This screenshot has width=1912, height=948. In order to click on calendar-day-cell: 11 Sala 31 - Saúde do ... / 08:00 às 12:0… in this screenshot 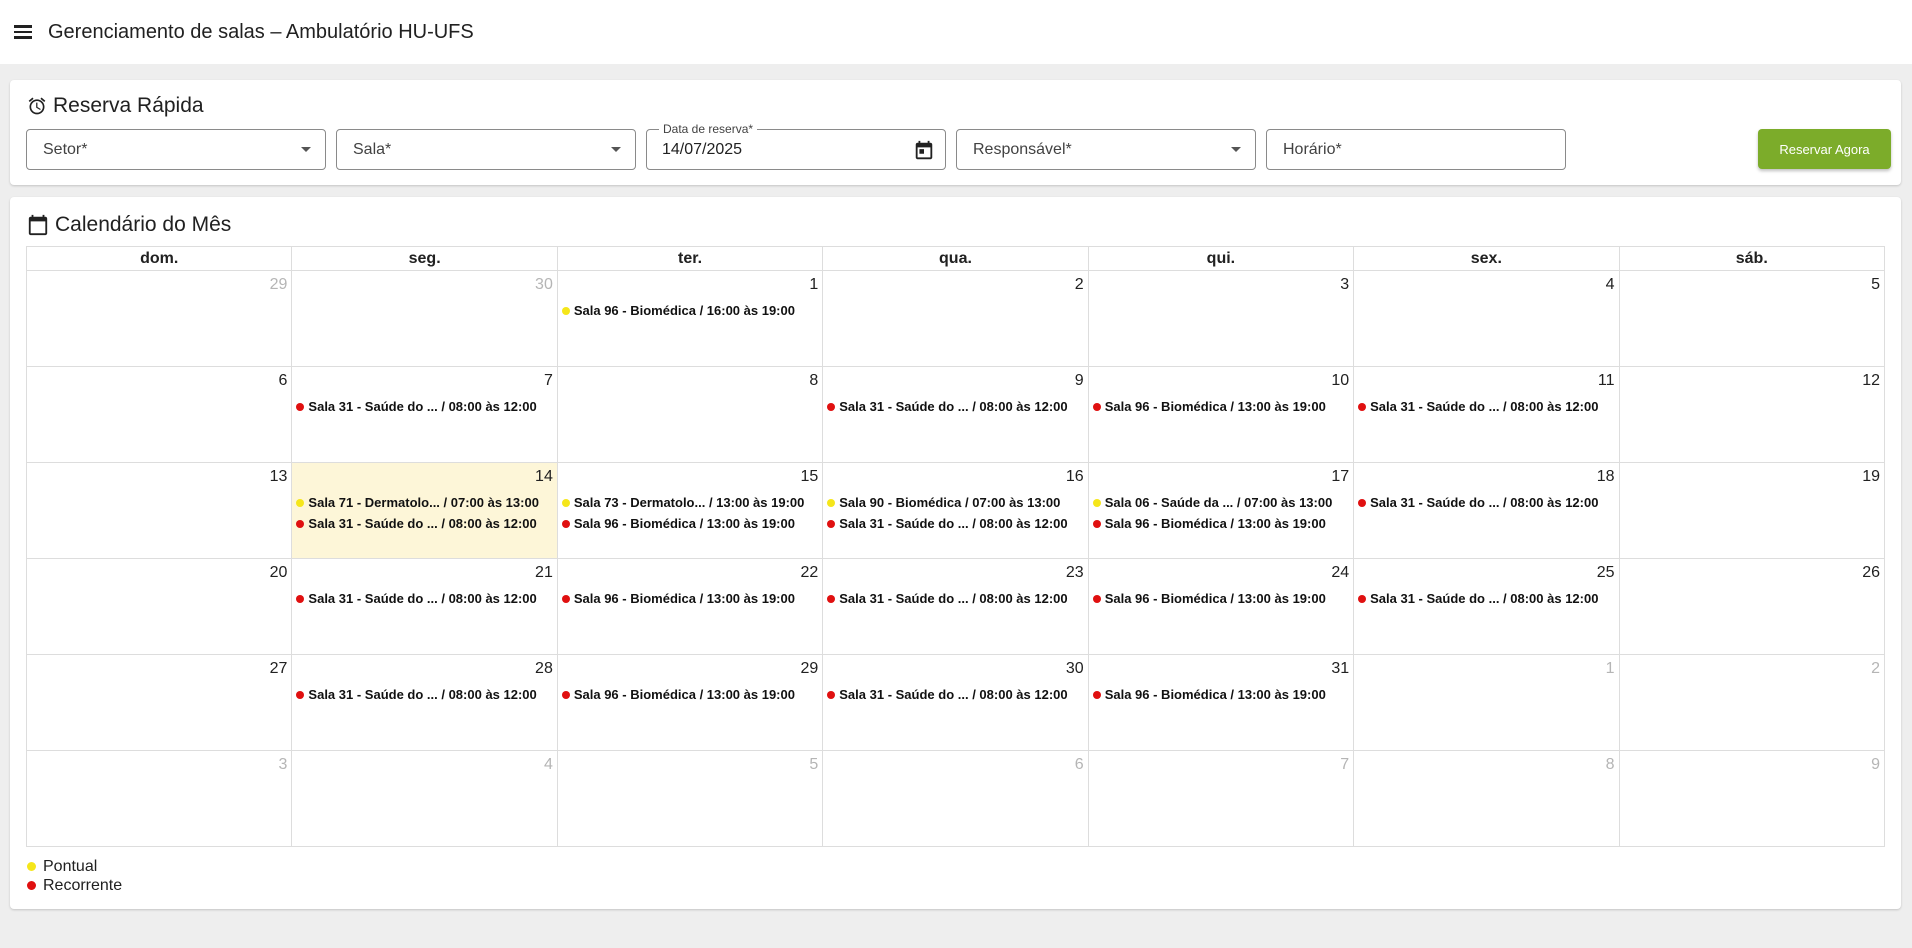, I will do `click(1486, 414)`.